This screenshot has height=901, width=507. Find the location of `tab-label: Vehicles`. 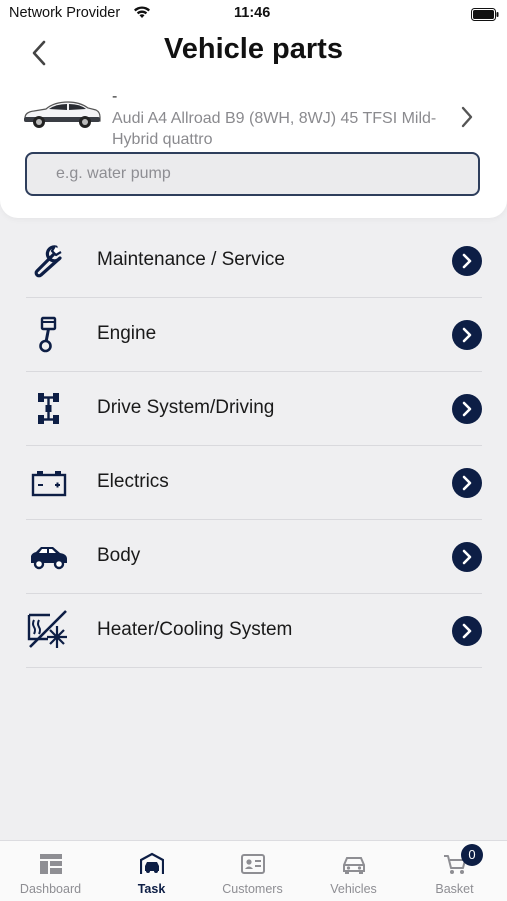

tab-label: Vehicles is located at coordinates (353, 889).